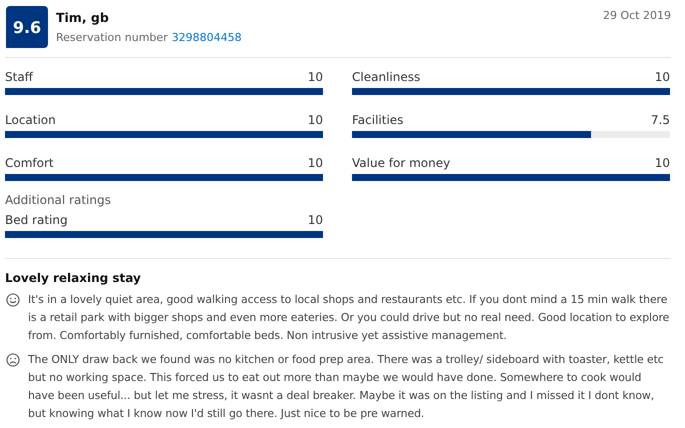 This screenshot has width=685, height=428. I want to click on review-comment: It's in a lovely quiet area, good walking access to local shops and restaurants etc. If you dont mind a 15 min walk there is a retail park with bigger shops and even more eateries. Or you could drive but no real need. Good location to explore from. Comfortably furnished, comfortable beds. Non intrusive yet assistive management., so click(349, 318).